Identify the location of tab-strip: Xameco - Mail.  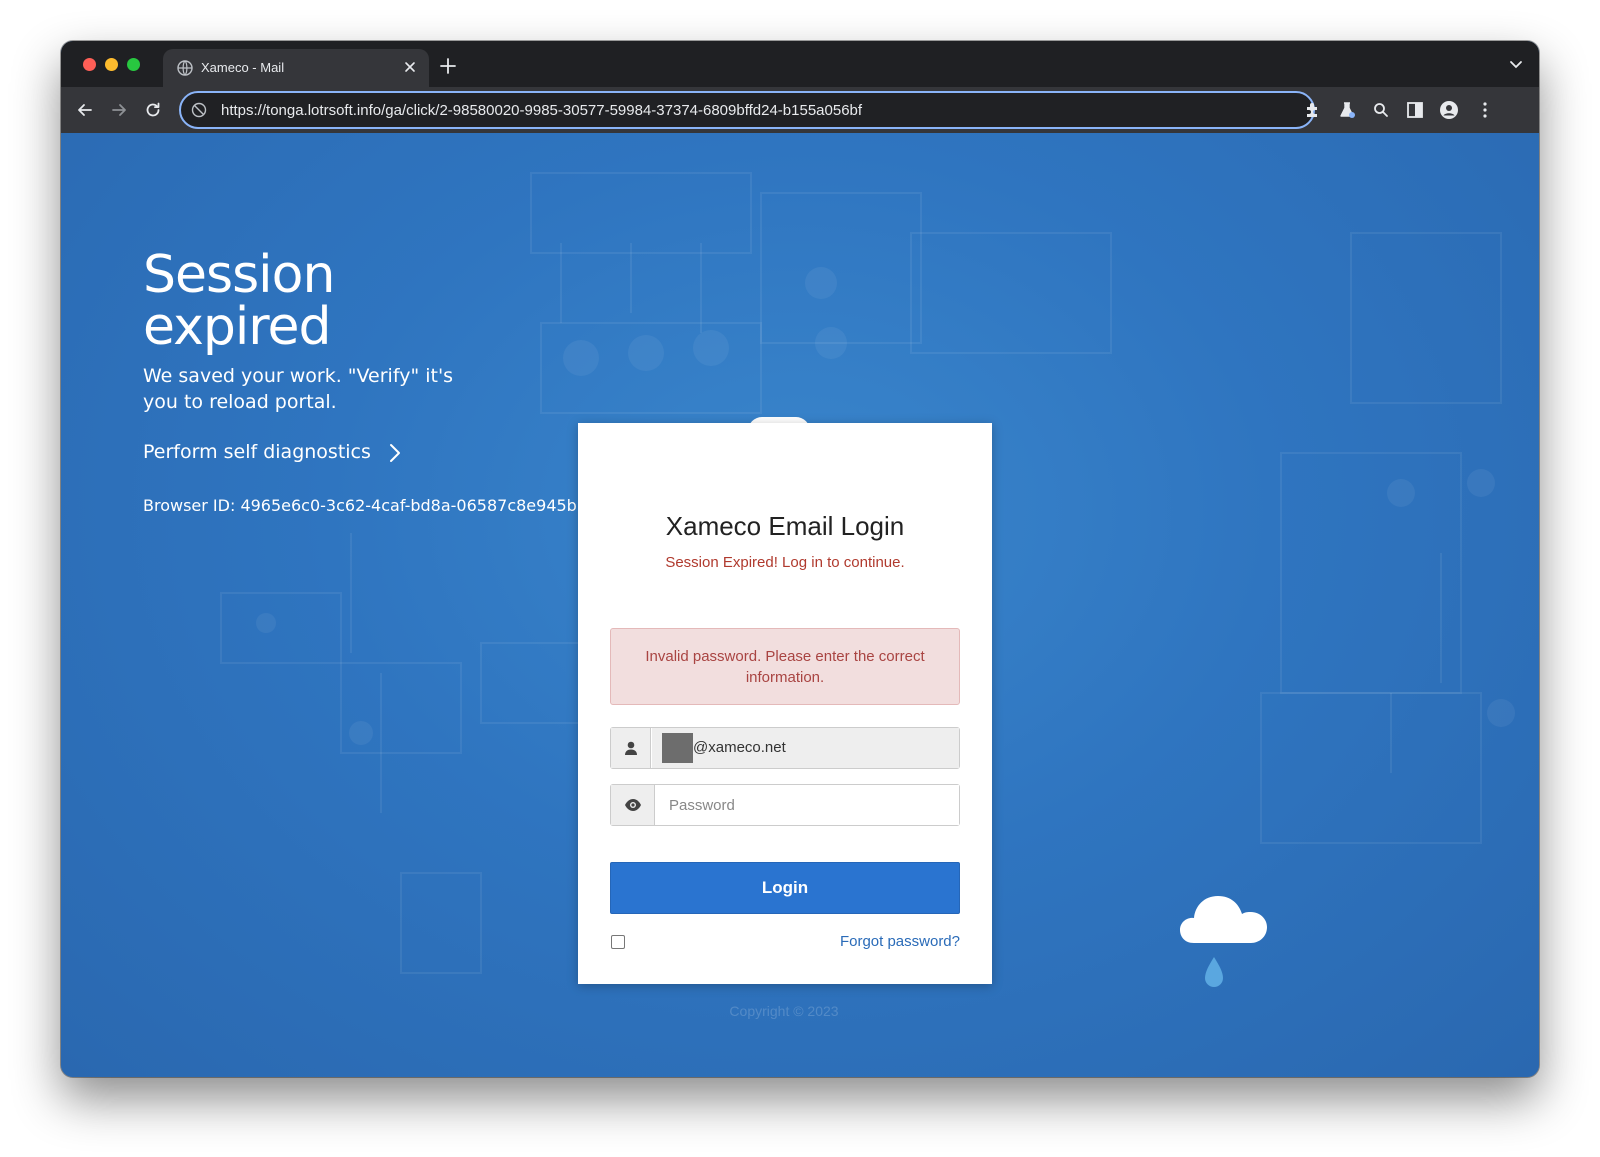
(800, 64).